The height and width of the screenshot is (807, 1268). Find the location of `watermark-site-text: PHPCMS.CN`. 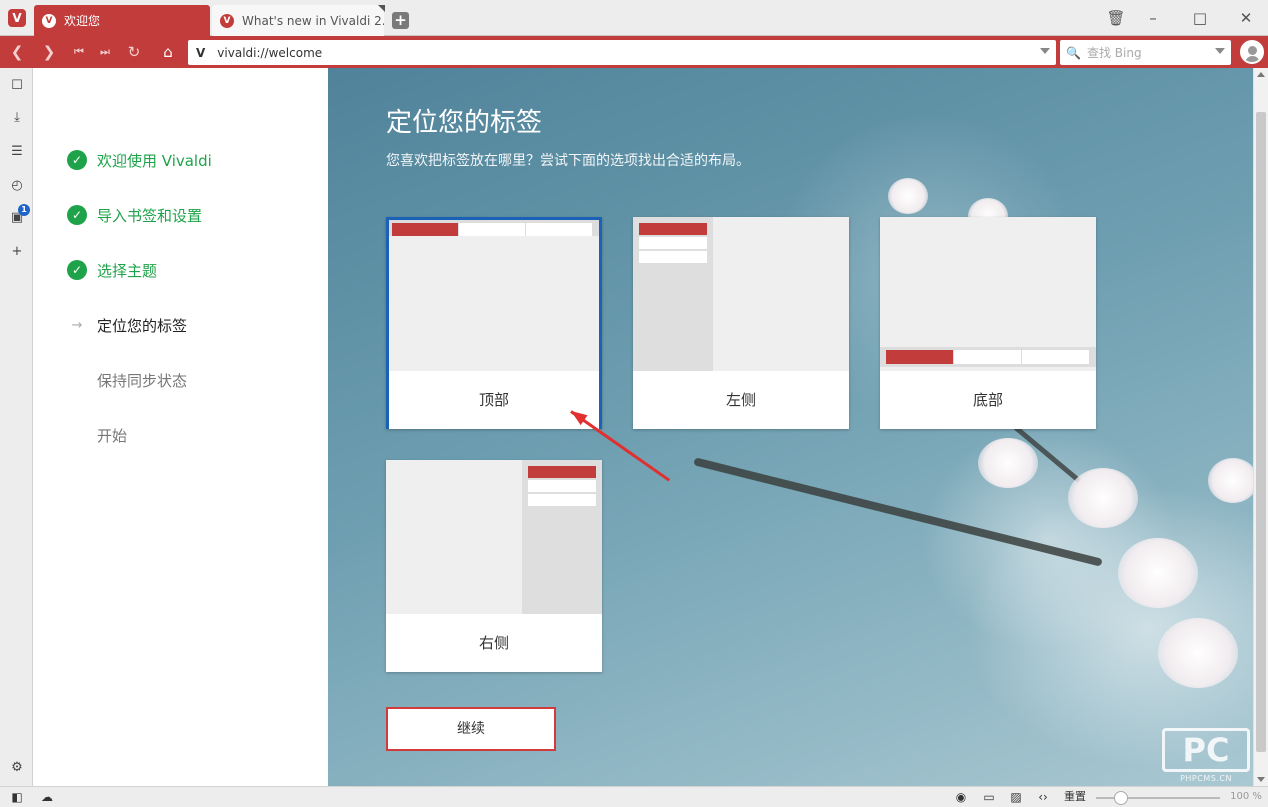

watermark-site-text: PHPCMS.CN is located at coordinates (1206, 778).